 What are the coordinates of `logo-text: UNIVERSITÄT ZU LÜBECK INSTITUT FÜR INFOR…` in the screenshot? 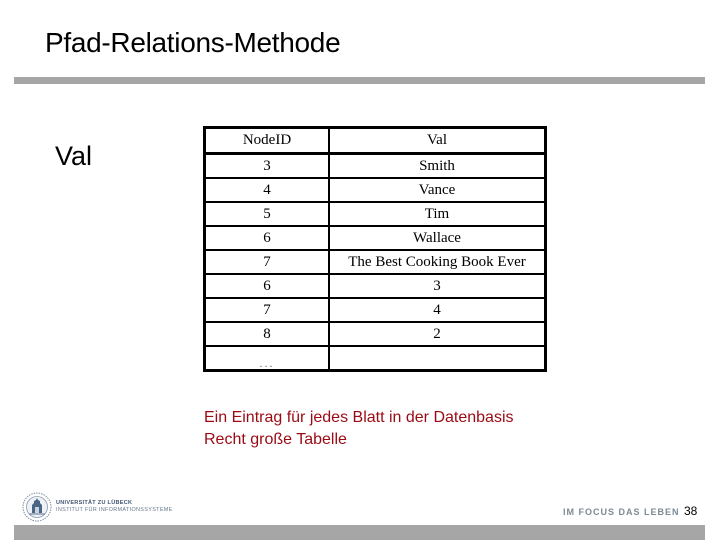 It's located at (114, 507).